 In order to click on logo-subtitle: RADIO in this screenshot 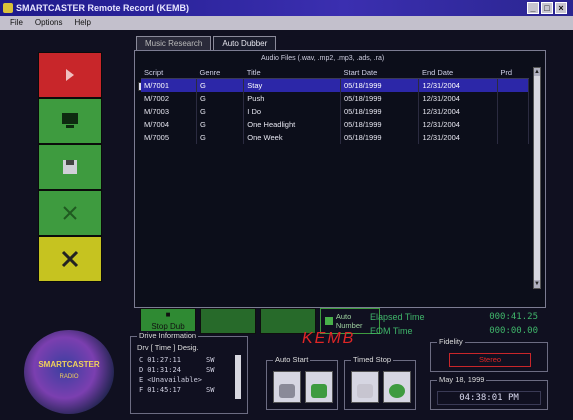, I will do `click(69, 377)`.